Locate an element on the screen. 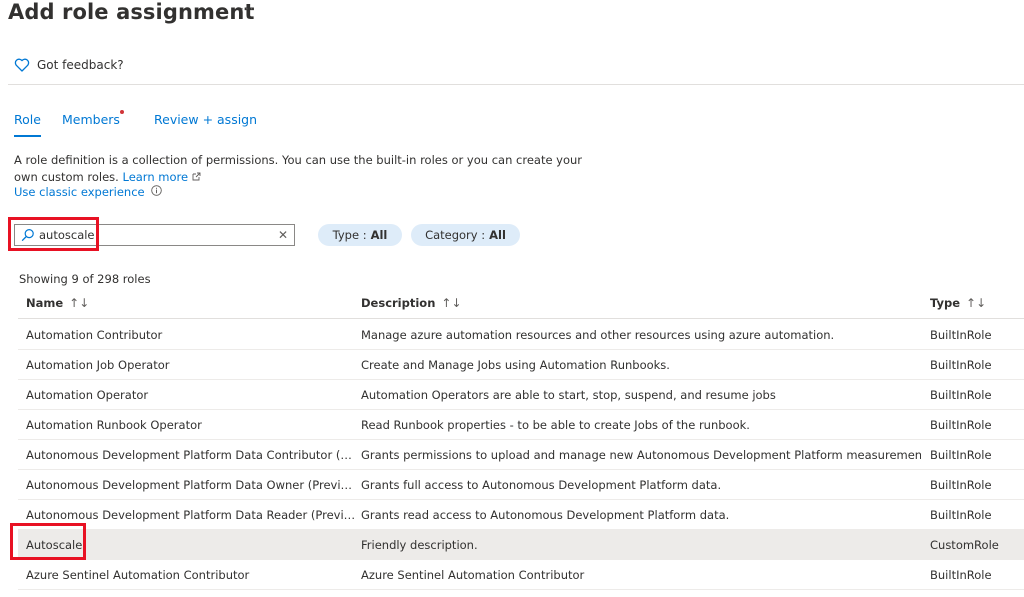 This screenshot has width=1024, height=597. search-highlight-box is located at coordinates (53, 234).